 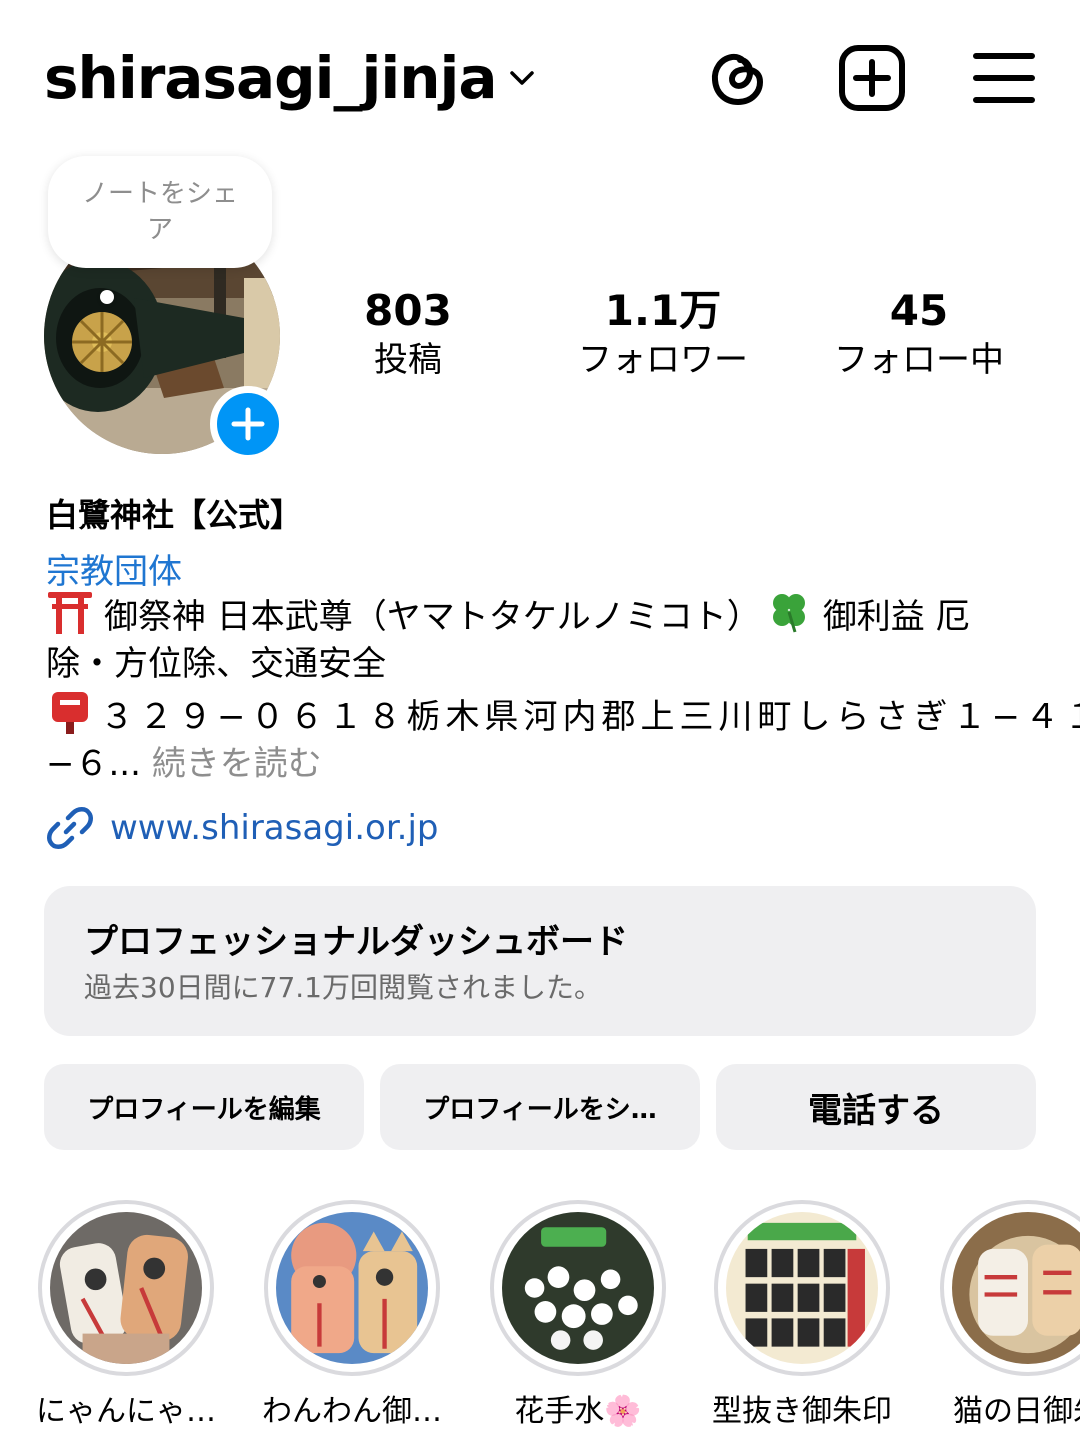 What do you see at coordinates (578, 1411) in the screenshot?
I see `highlight-label: 花手水🌸` at bounding box center [578, 1411].